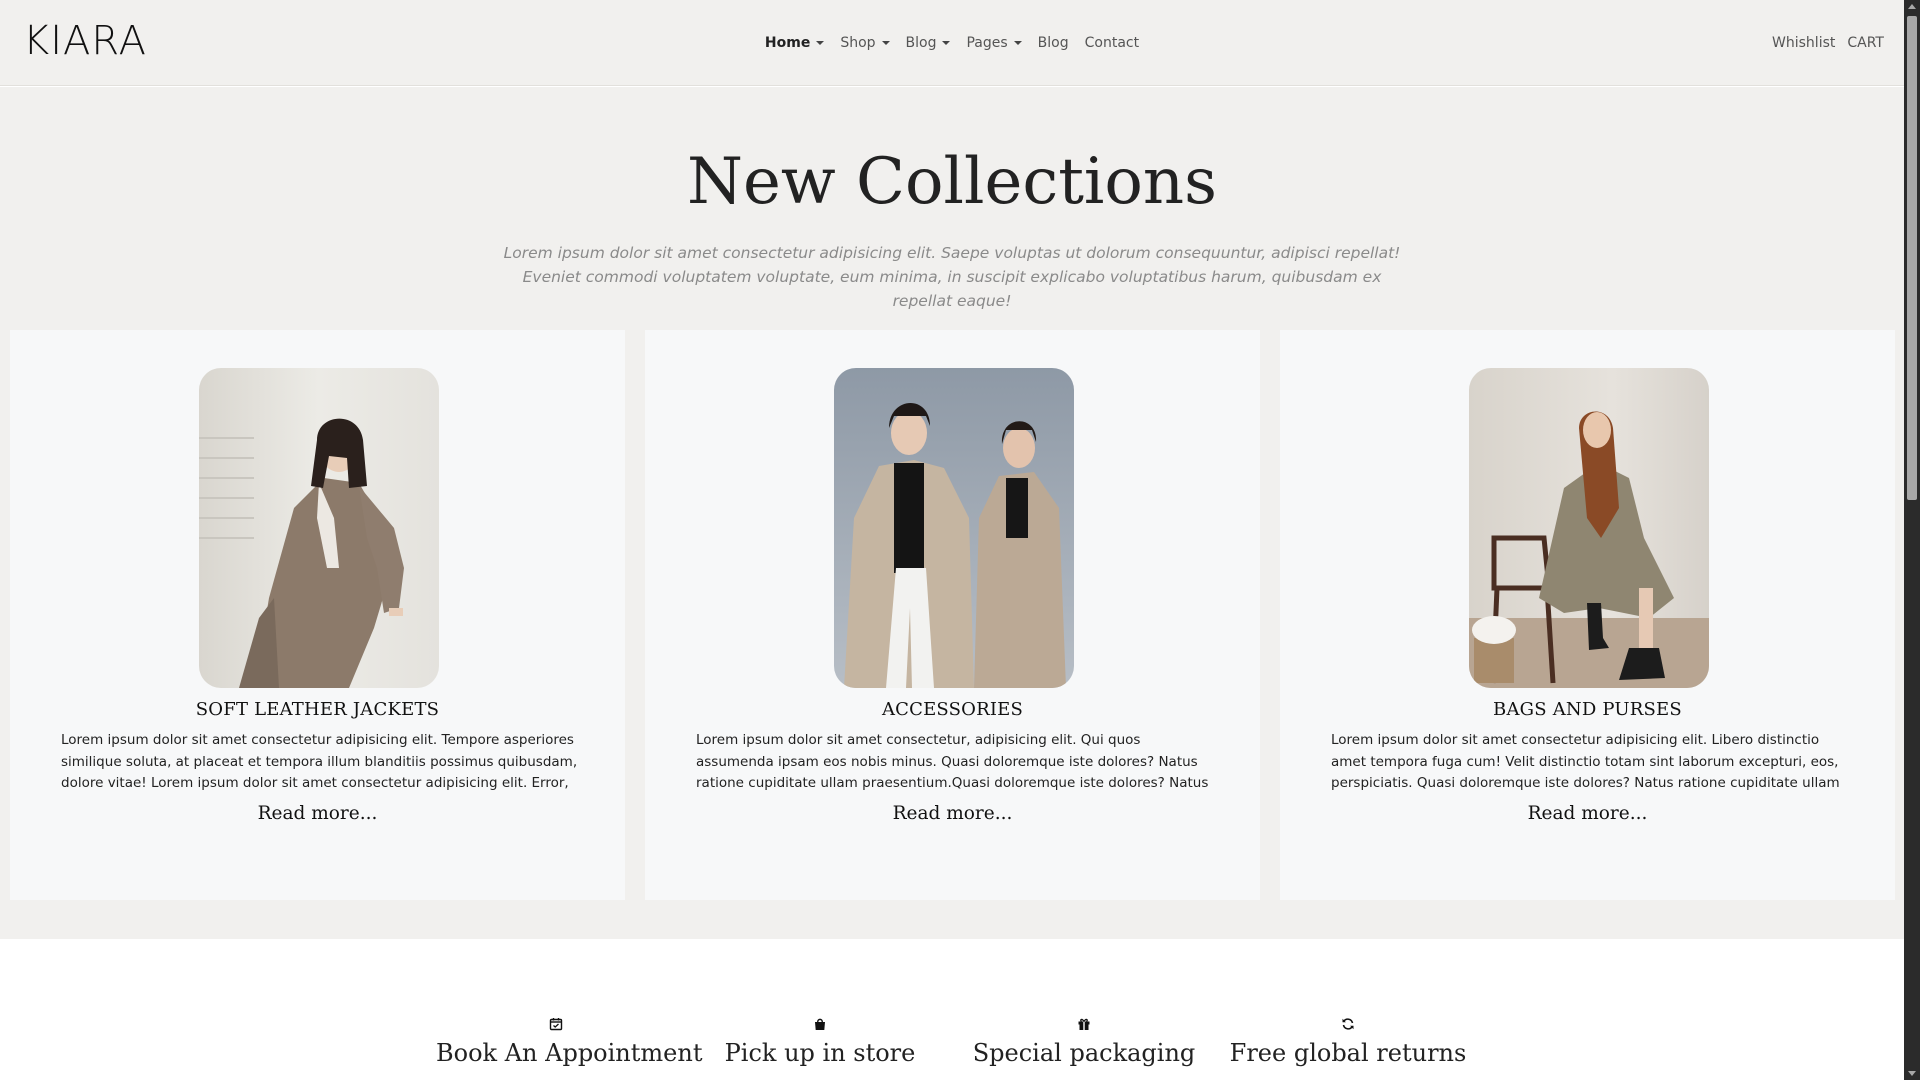 The height and width of the screenshot is (1080, 1920). What do you see at coordinates (1084, 1053) in the screenshot?
I see `feature-label: Special packaging` at bounding box center [1084, 1053].